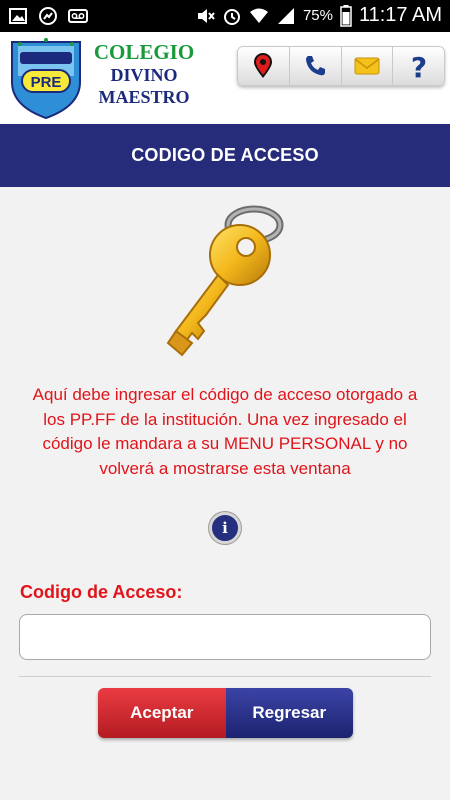 The image size is (450, 800). I want to click on voicemail-icon, so click(78, 16).